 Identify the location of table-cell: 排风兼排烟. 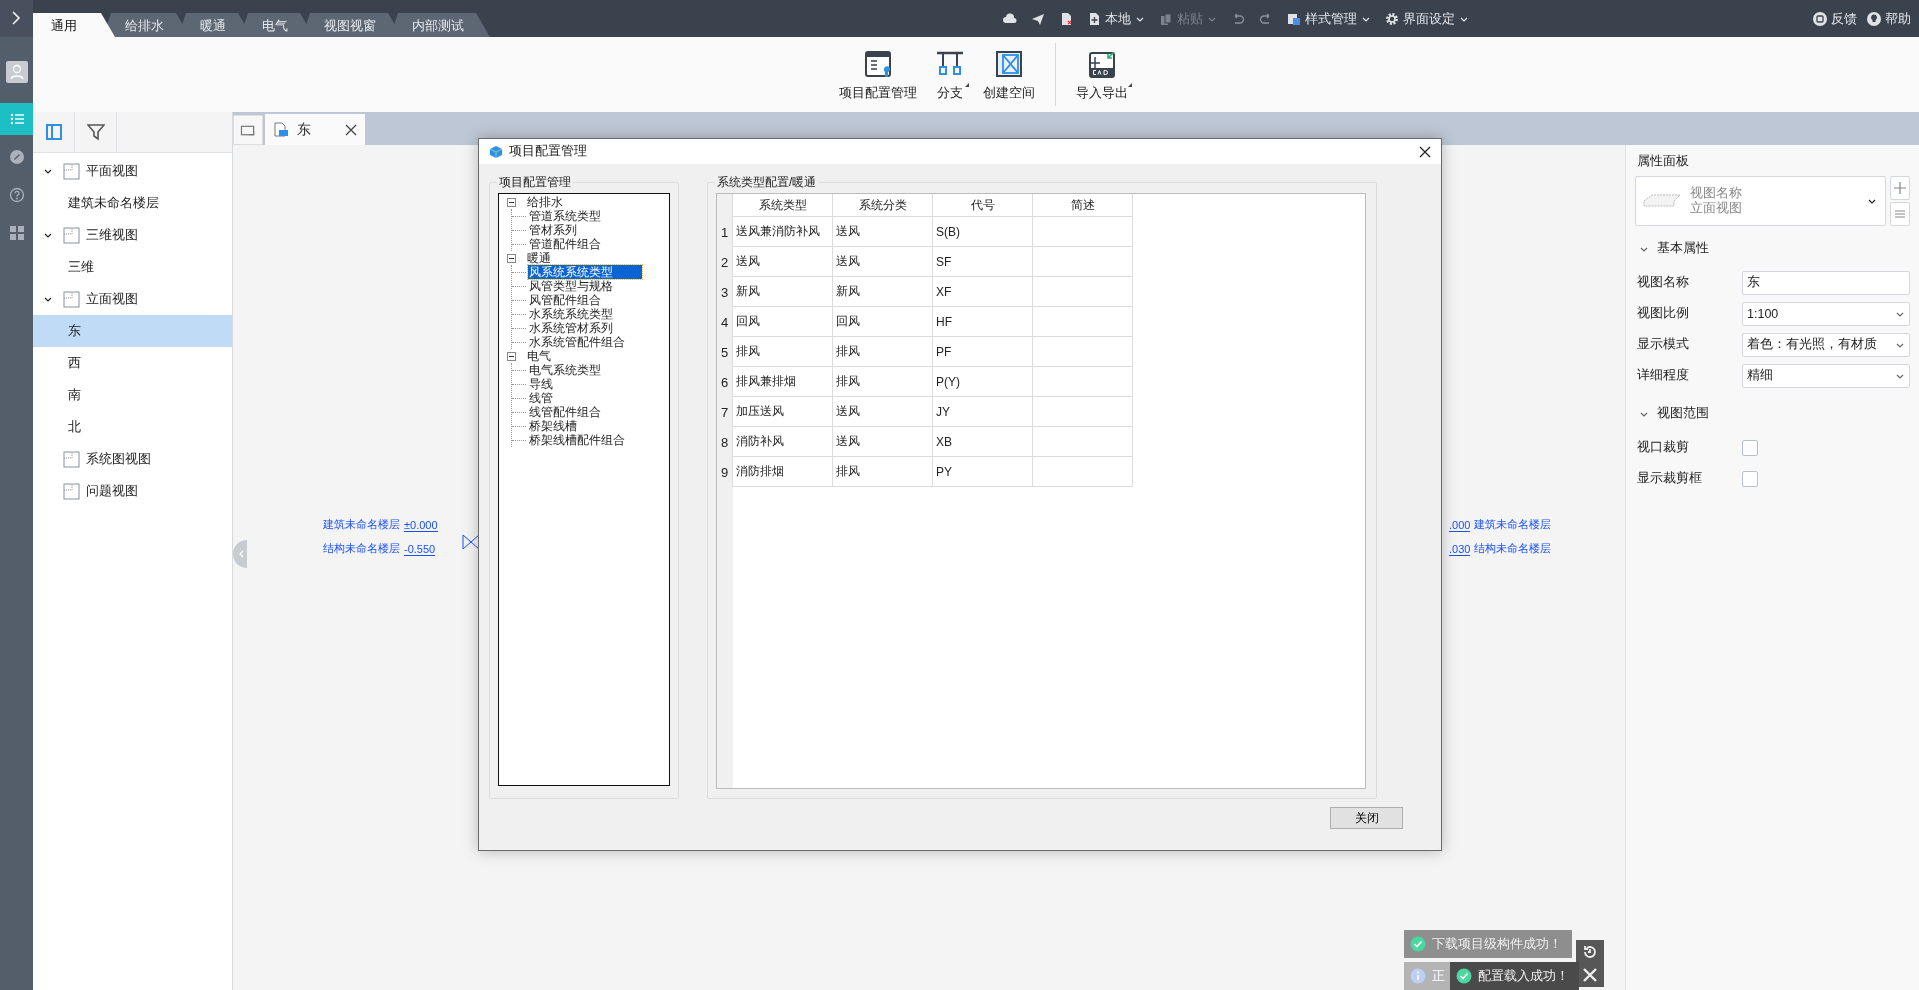
(783, 382).